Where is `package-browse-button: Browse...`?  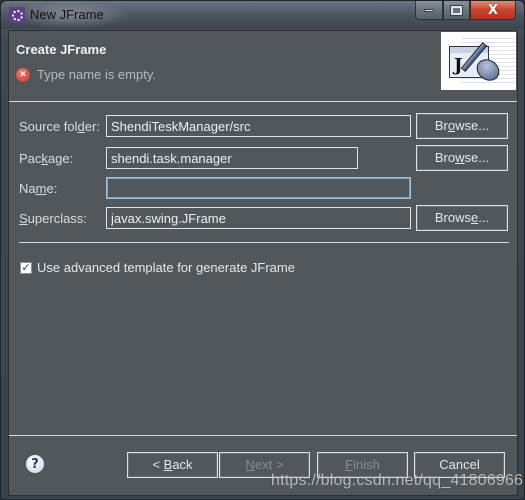 package-browse-button: Browse... is located at coordinates (462, 158).